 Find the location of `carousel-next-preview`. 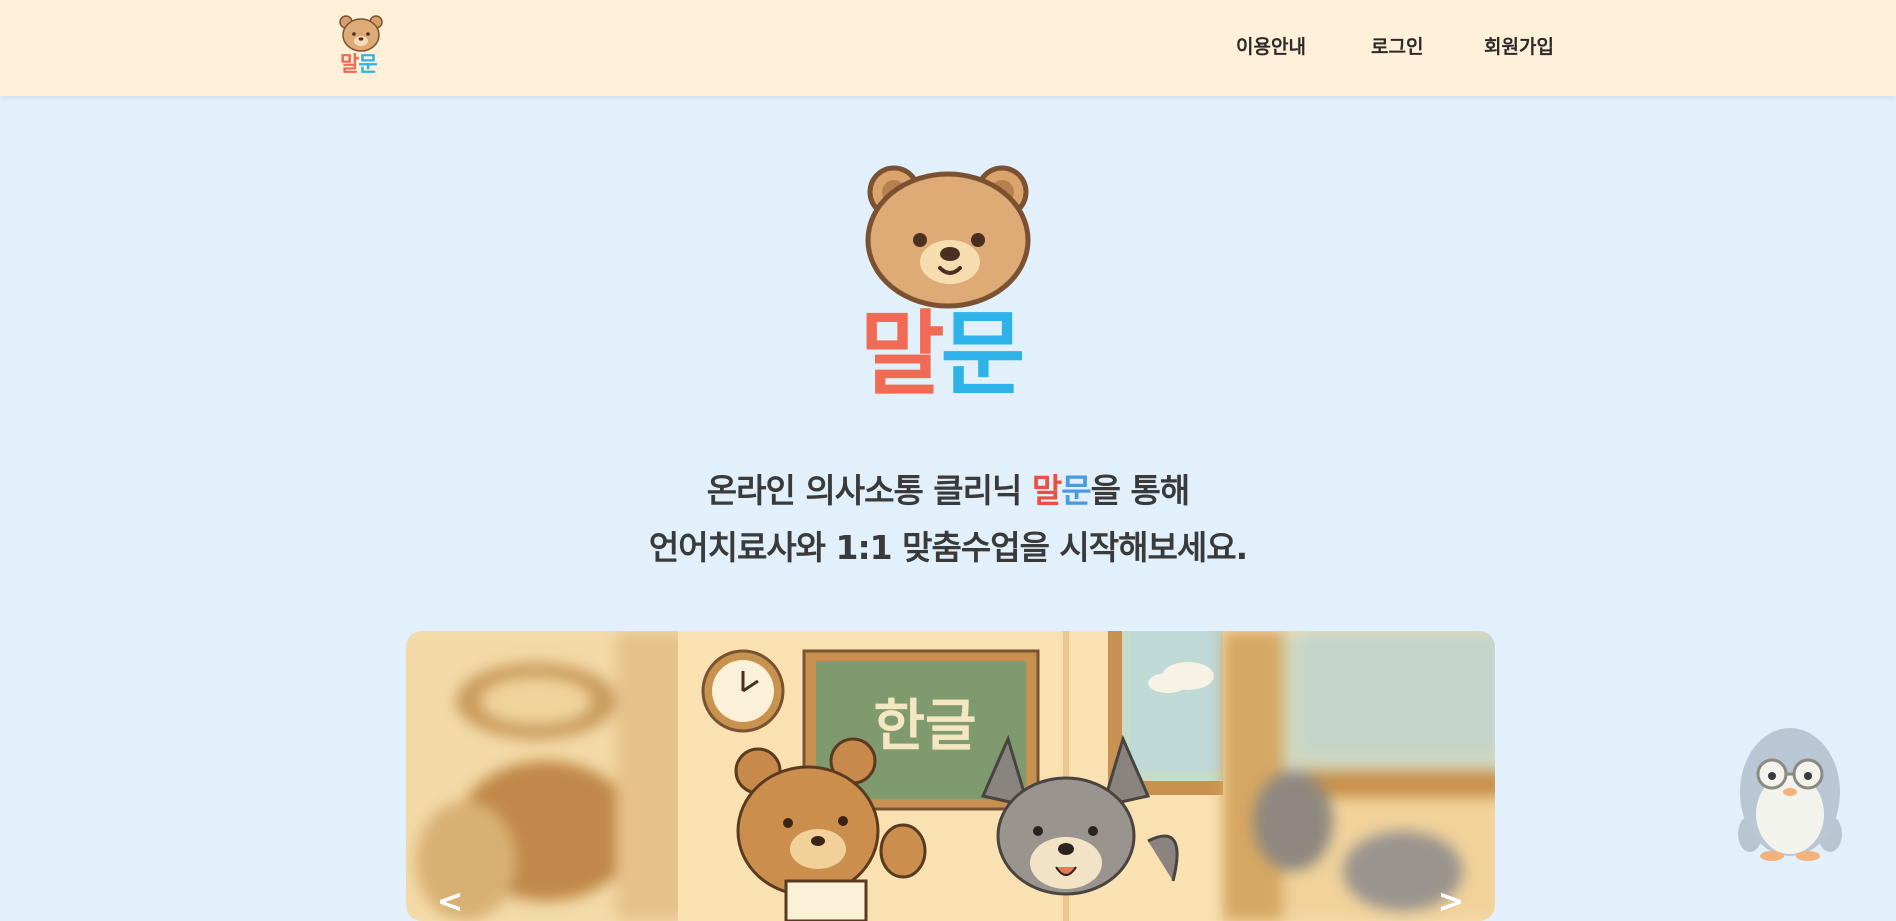

carousel-next-preview is located at coordinates (1359, 776).